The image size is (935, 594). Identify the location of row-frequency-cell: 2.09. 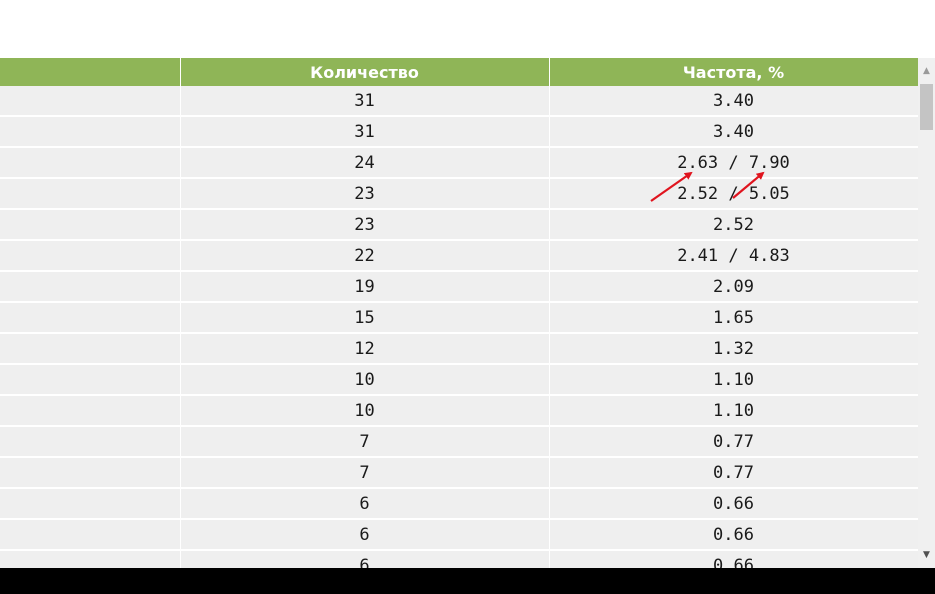
(733, 287).